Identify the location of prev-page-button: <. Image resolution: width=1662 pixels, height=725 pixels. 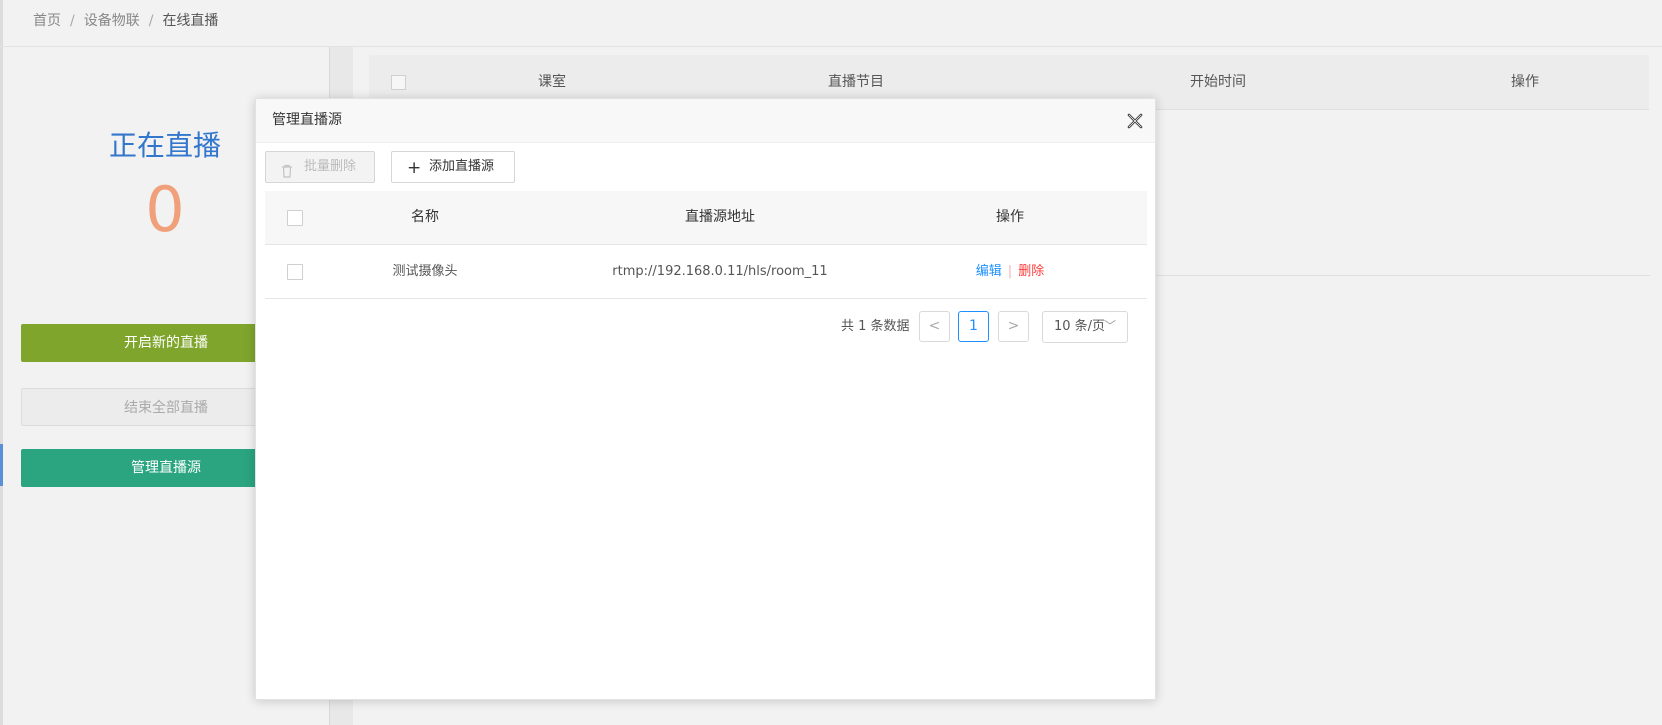
(934, 326).